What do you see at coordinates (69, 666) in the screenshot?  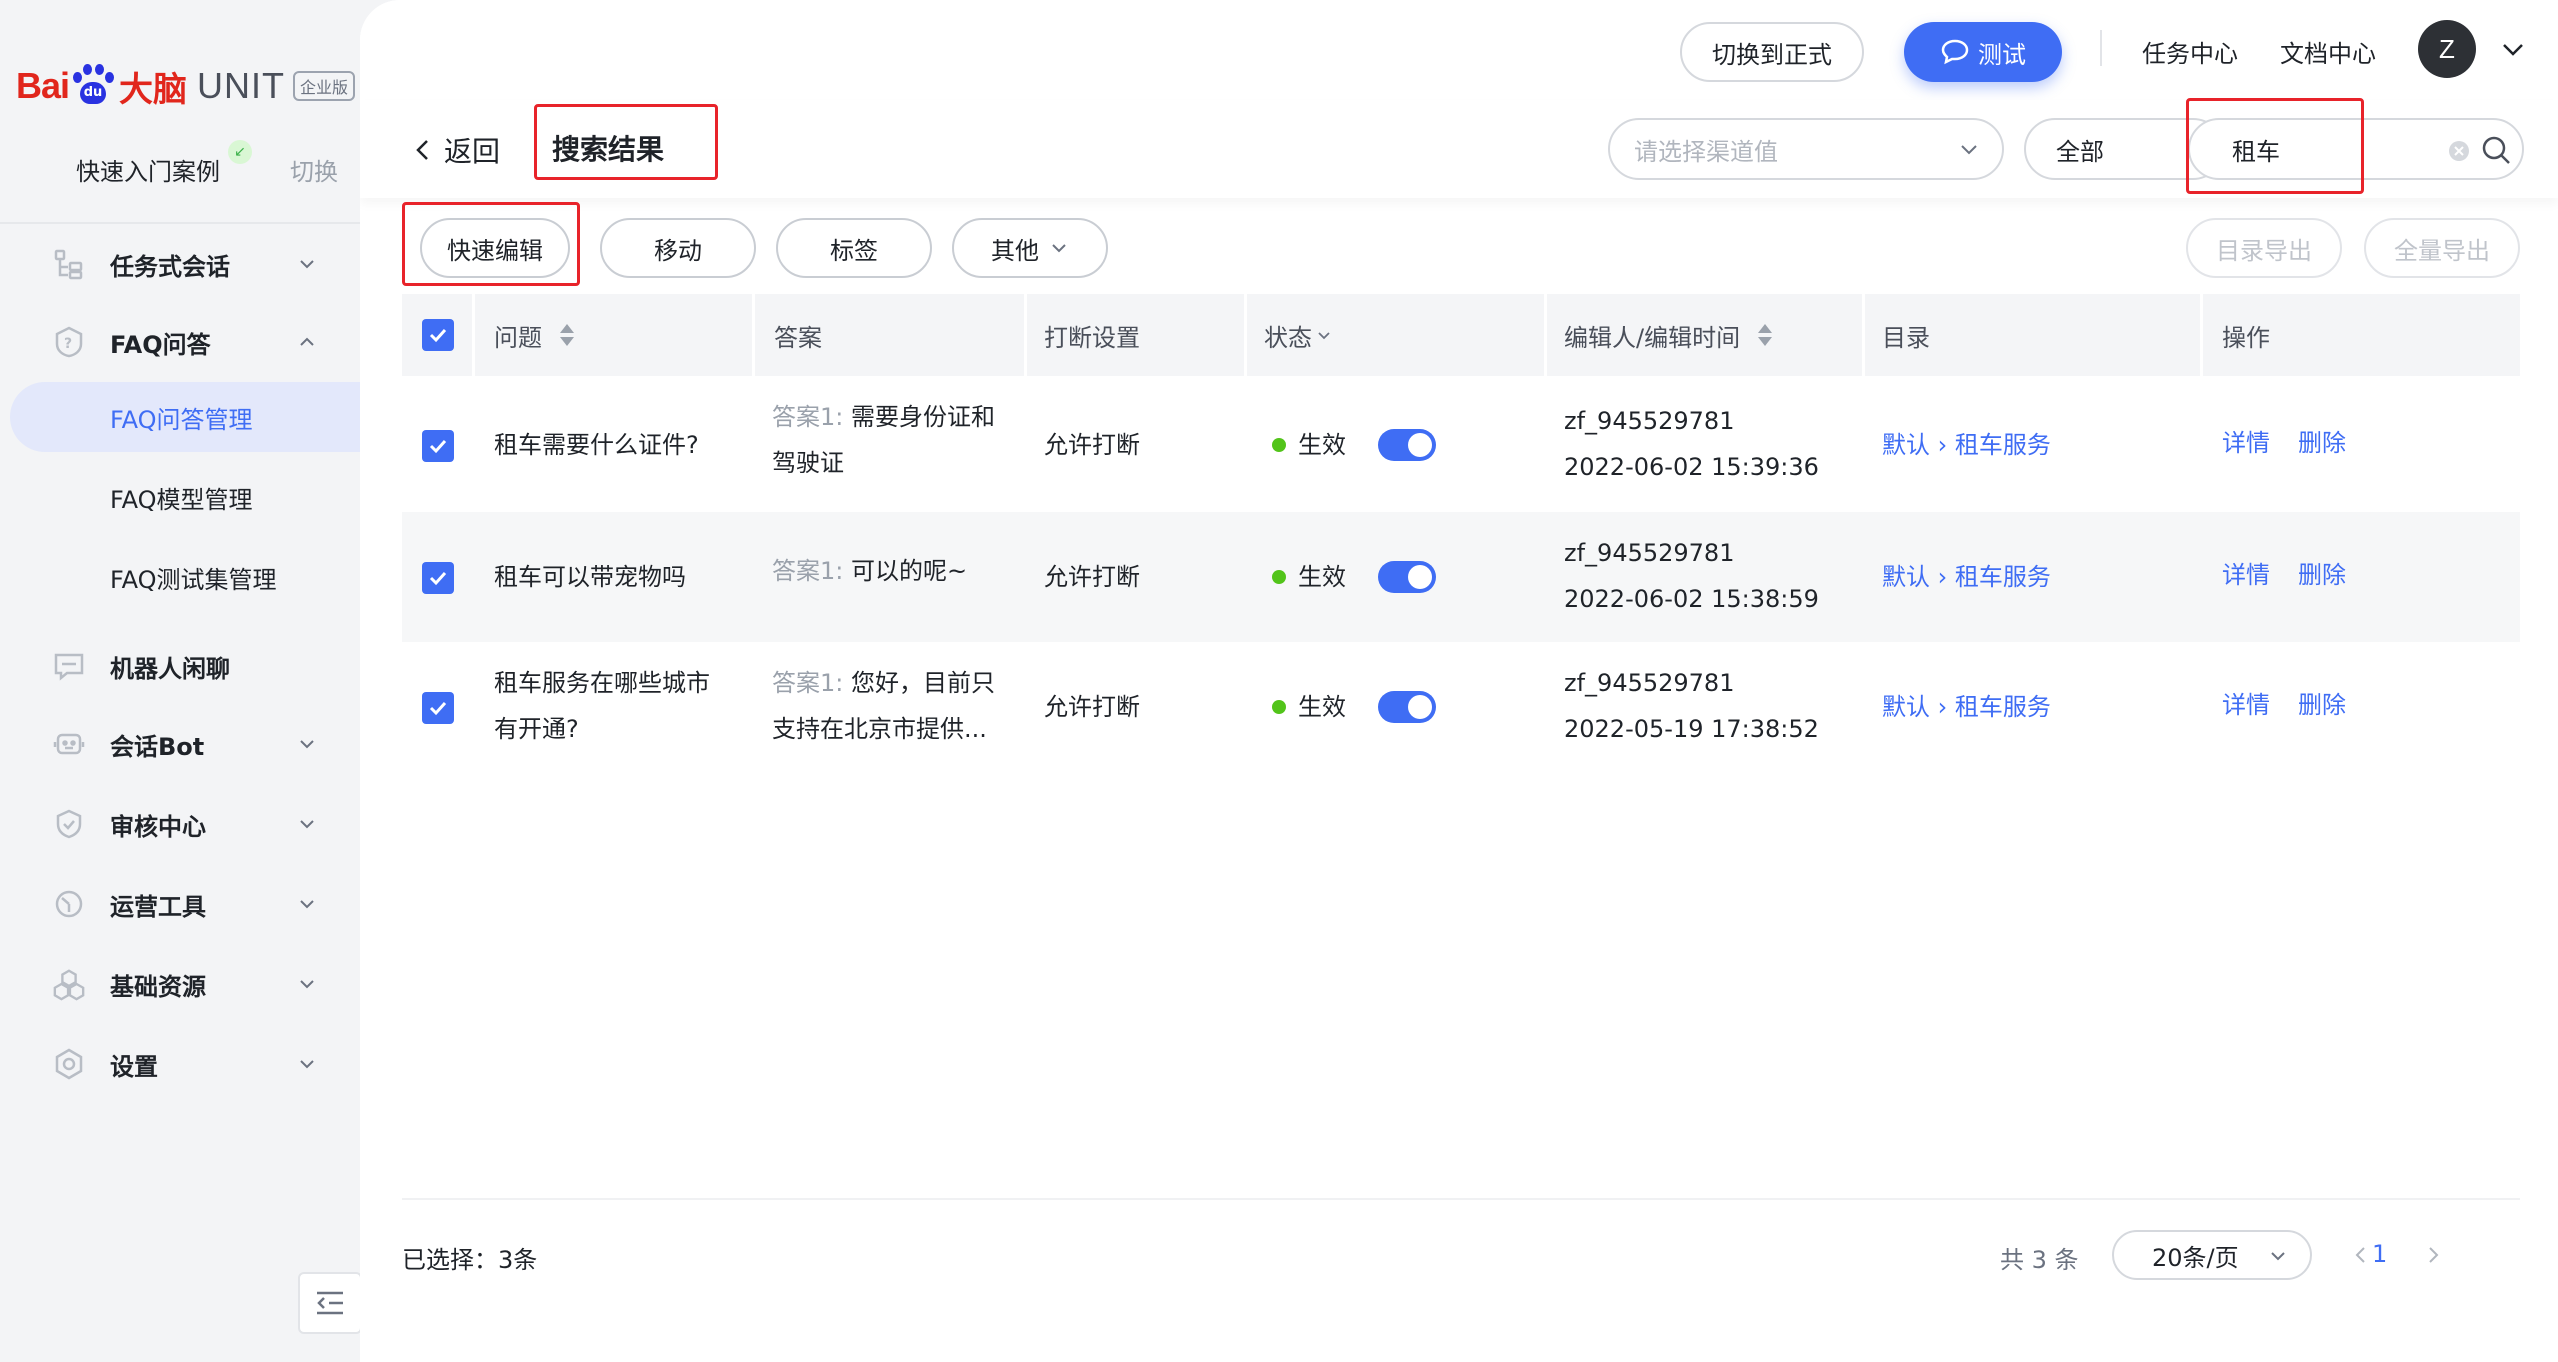 I see `chat-icon` at bounding box center [69, 666].